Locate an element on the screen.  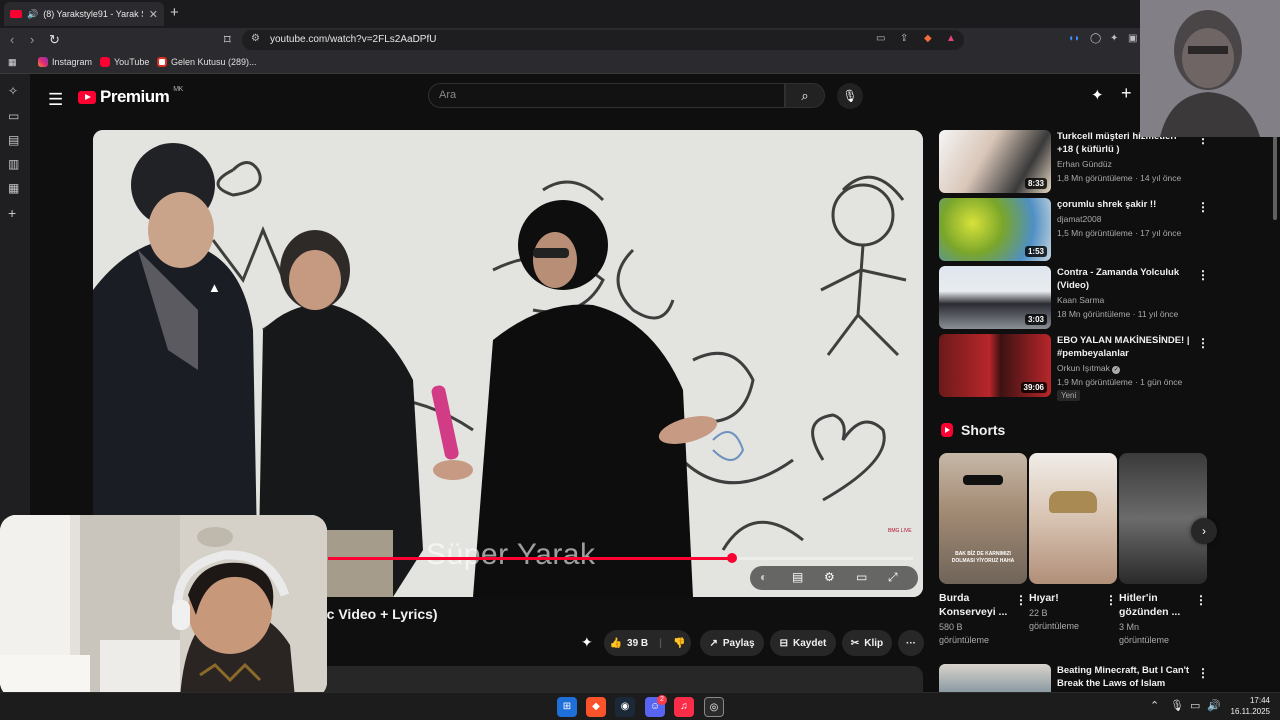
voice-search-button: 🎙 is located at coordinates (850, 96).